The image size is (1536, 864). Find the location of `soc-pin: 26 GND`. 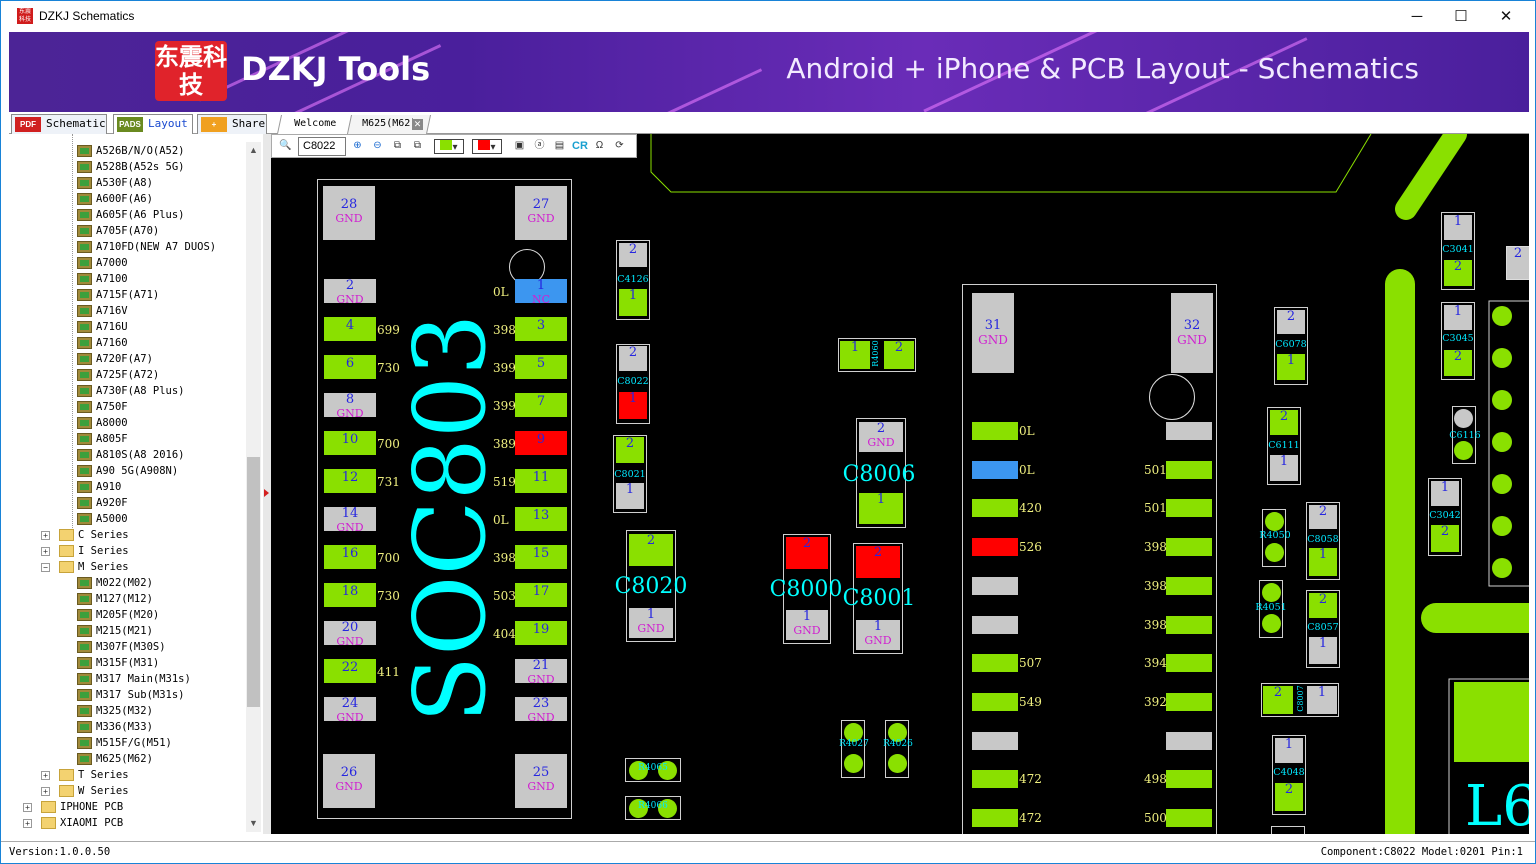

soc-pin: 26 GND is located at coordinates (349, 781).